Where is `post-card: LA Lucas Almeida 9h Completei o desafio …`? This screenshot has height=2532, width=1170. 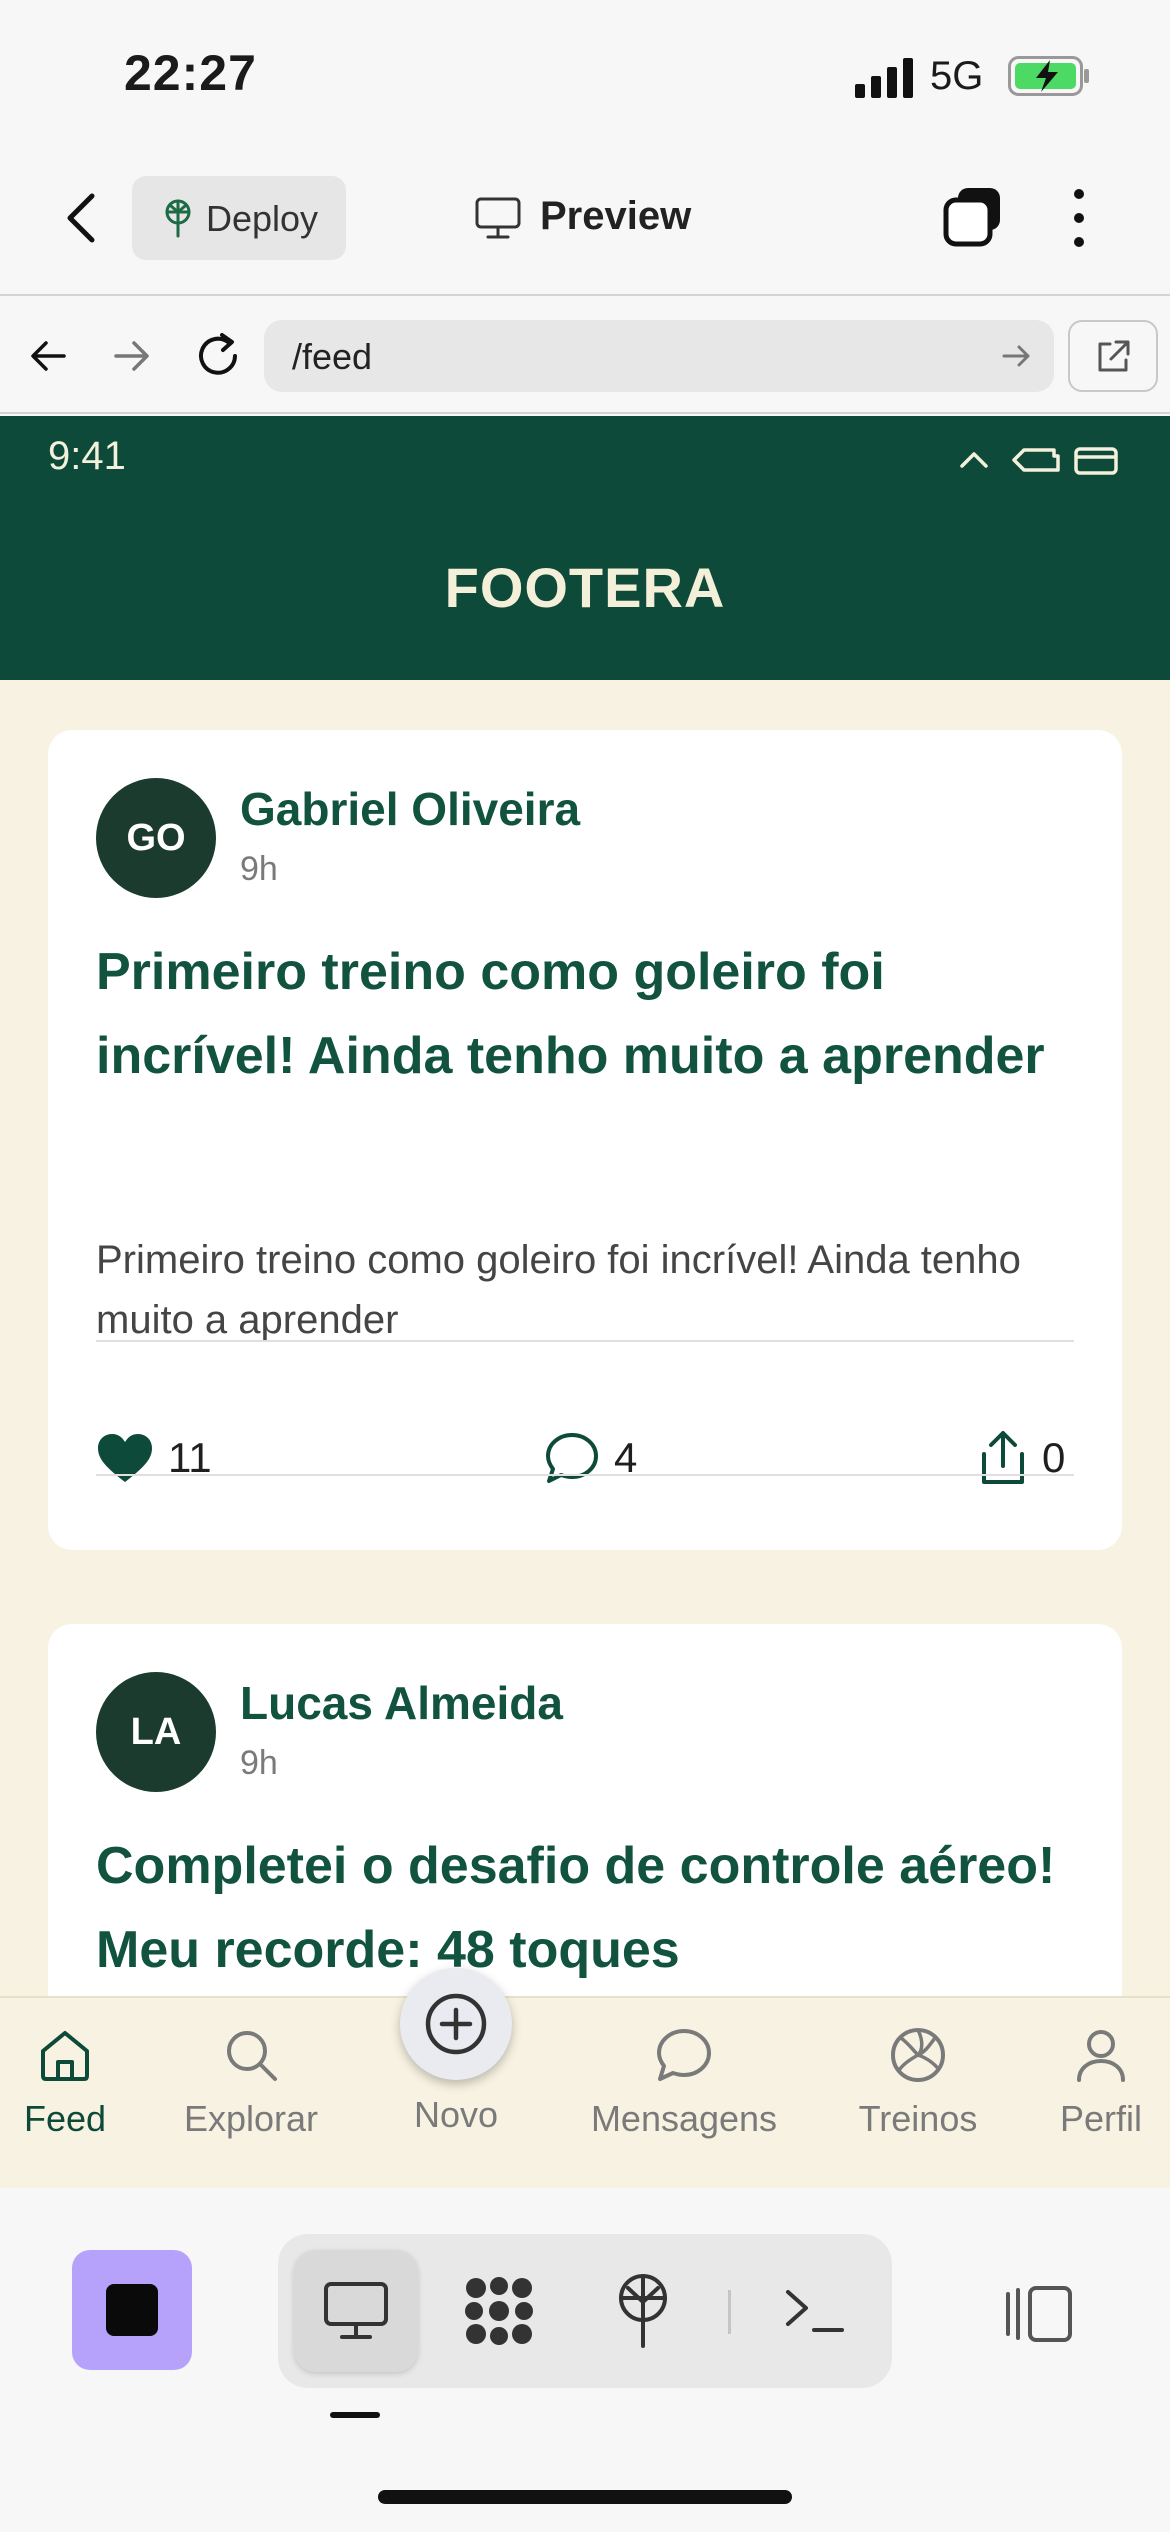 post-card: LA Lucas Almeida 9h Completei o desafio … is located at coordinates (585, 1810).